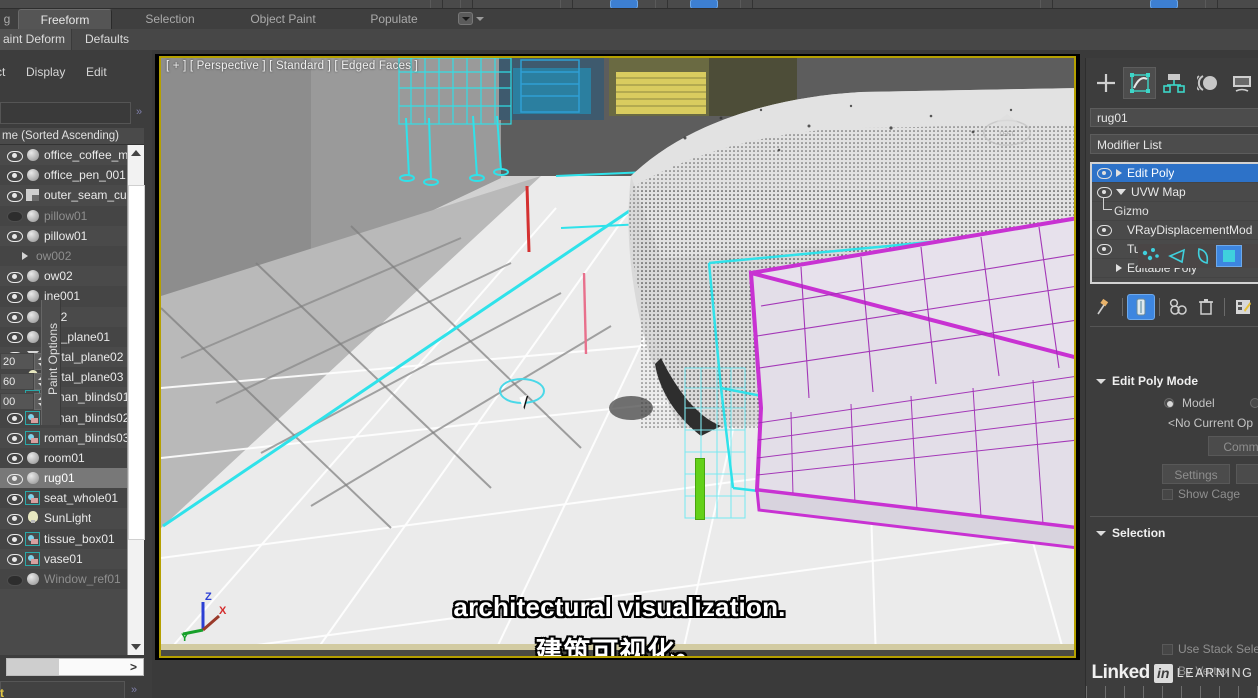 The height and width of the screenshot is (698, 1258). I want to click on modifier-stack-buttons, so click(1174, 307).